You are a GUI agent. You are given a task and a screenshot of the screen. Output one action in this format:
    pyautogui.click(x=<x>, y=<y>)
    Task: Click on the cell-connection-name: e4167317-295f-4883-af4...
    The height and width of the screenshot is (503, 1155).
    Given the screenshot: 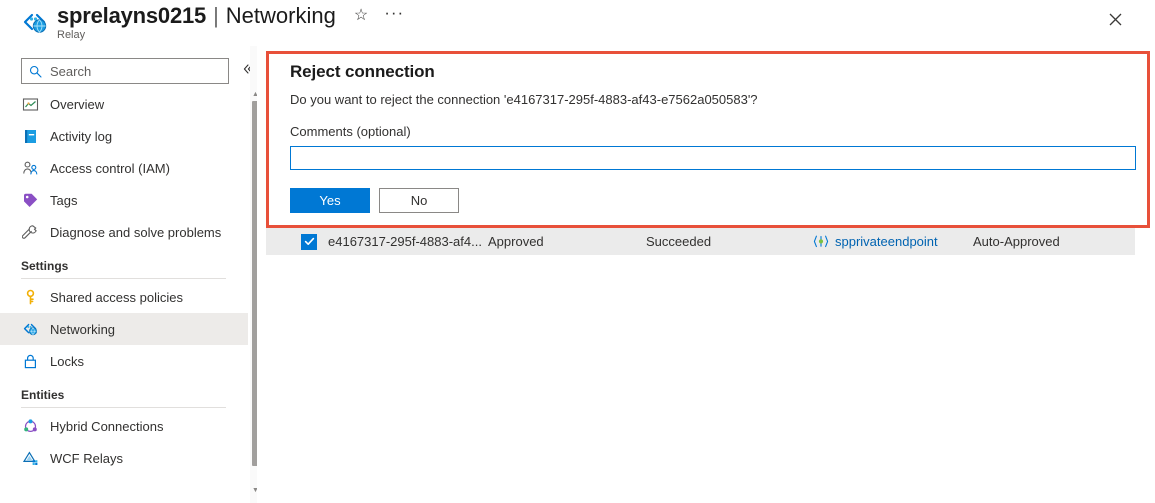 What is the action you would take?
    pyautogui.click(x=405, y=241)
    